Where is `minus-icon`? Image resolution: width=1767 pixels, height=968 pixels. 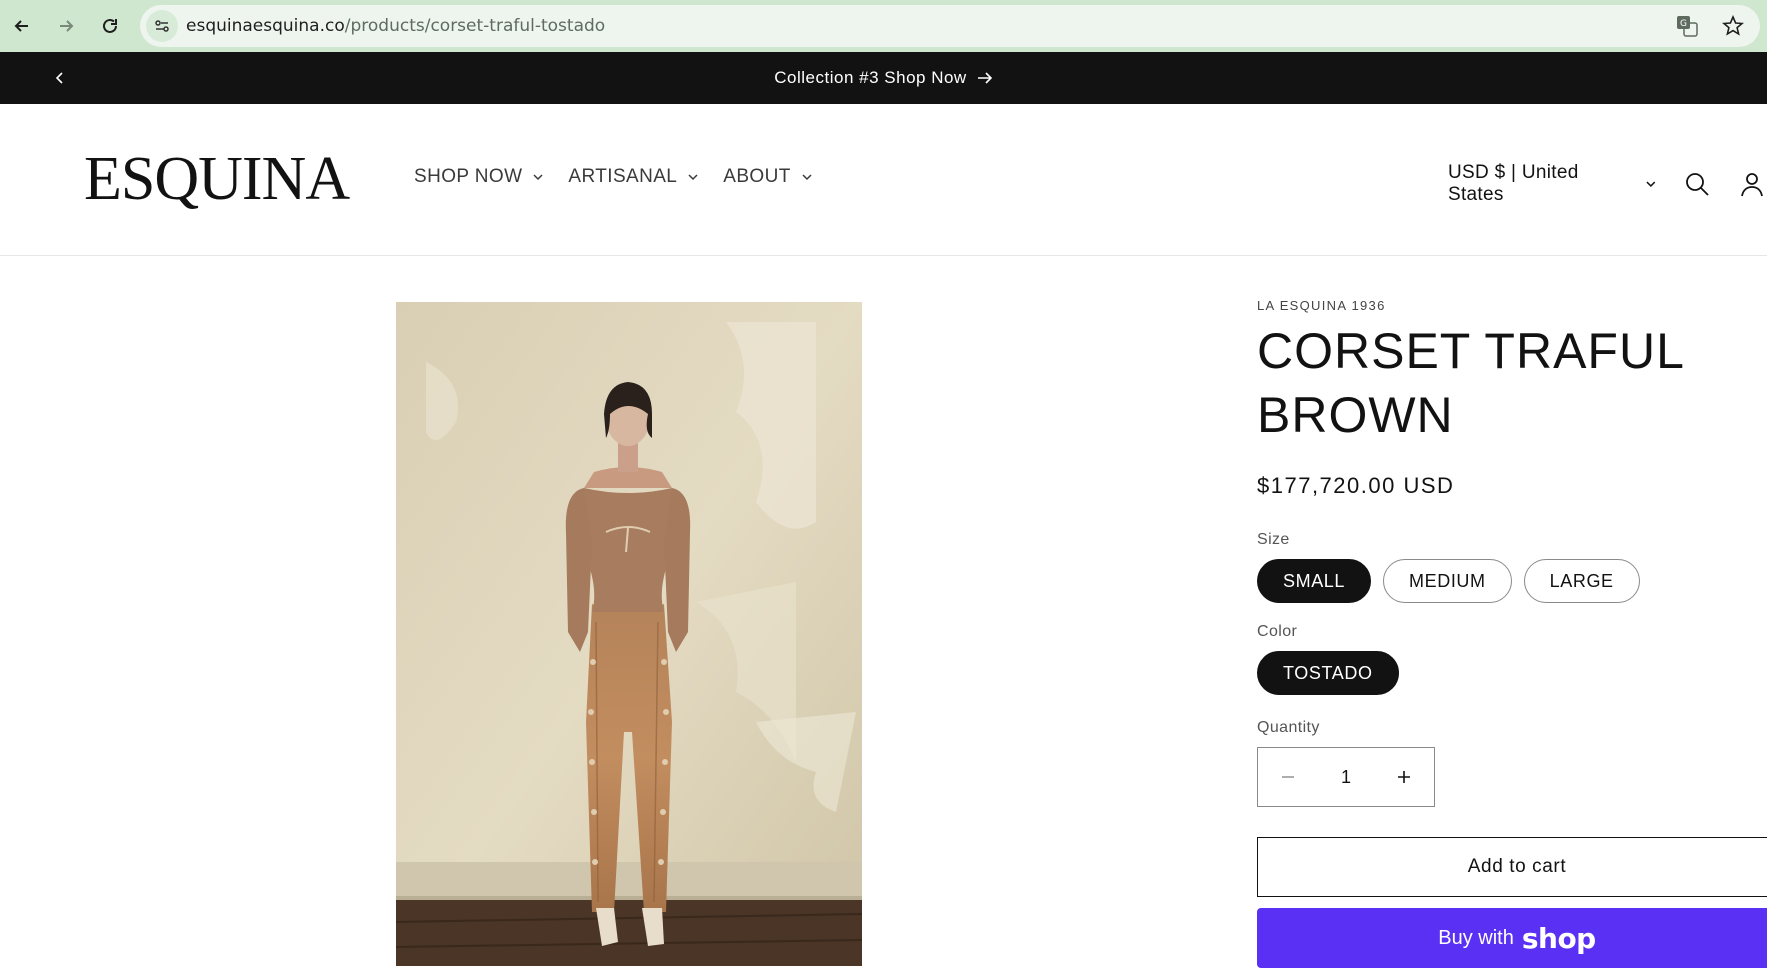 minus-icon is located at coordinates (1288, 777).